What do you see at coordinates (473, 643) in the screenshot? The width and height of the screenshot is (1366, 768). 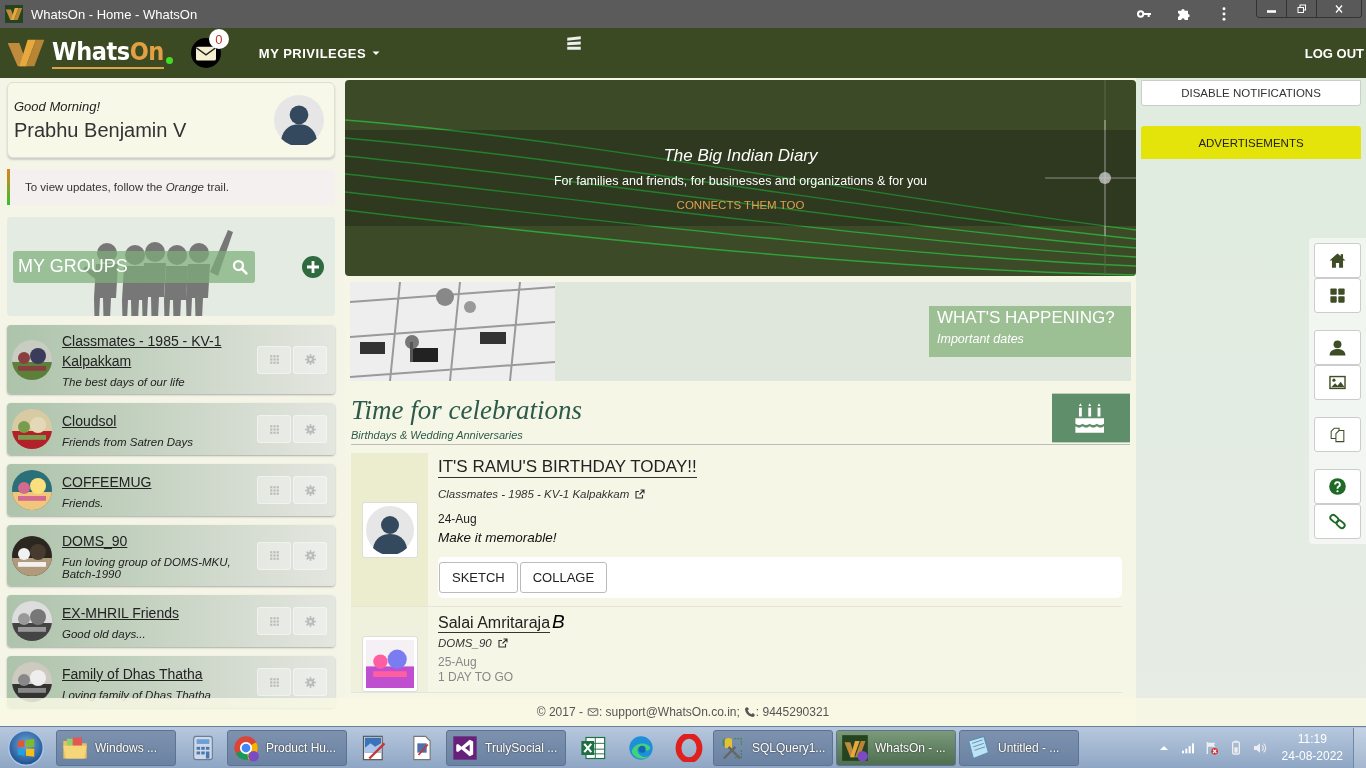 I see `group-link: DOMS_90` at bounding box center [473, 643].